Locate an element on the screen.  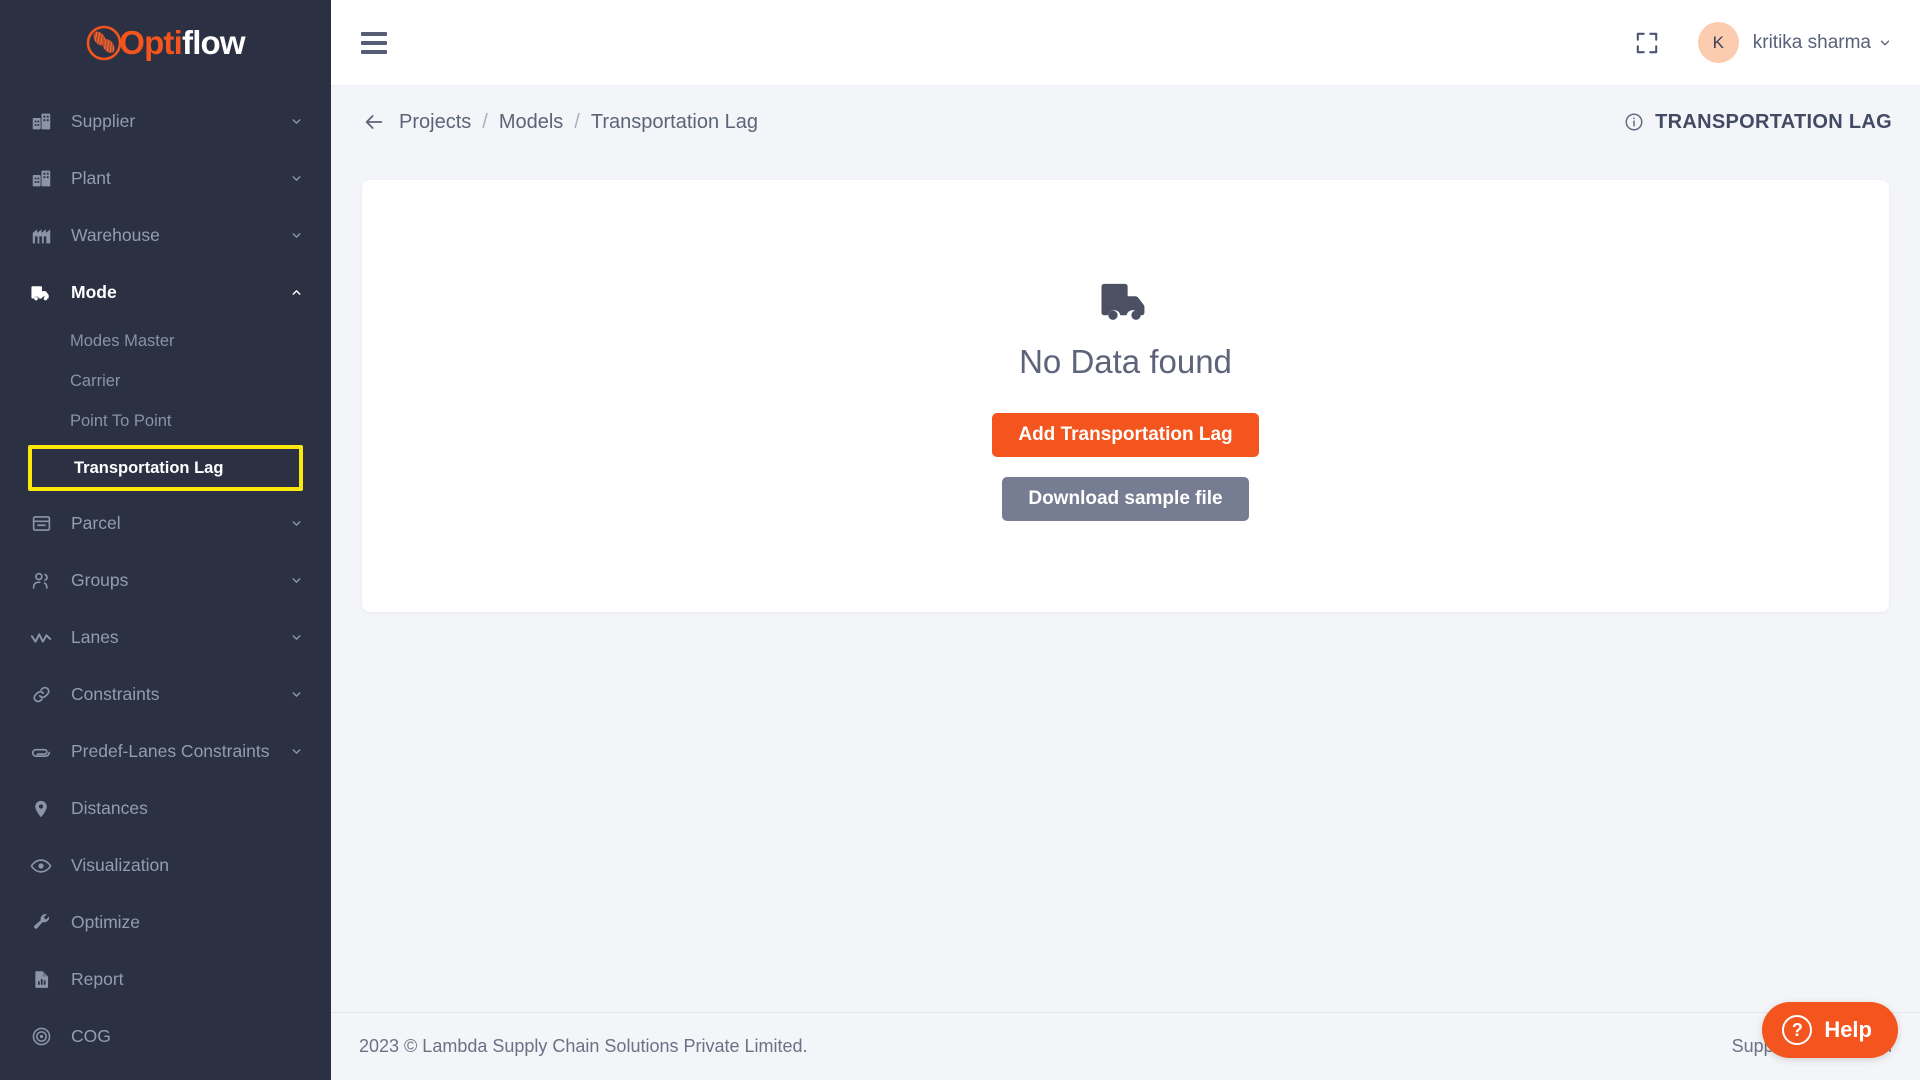
sidebar-item-report: Report is located at coordinates (165, 979).